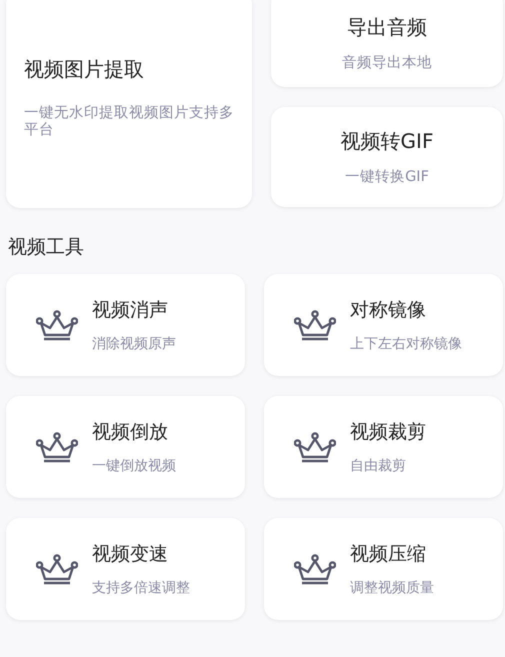 The width and height of the screenshot is (505, 657). What do you see at coordinates (141, 588) in the screenshot?
I see `tool-subtitle: 支持多倍速调整` at bounding box center [141, 588].